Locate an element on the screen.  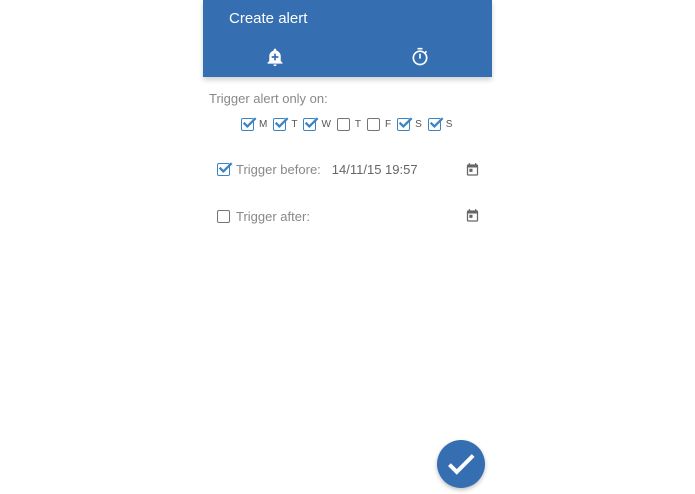
day-letter: F is located at coordinates (388, 124).